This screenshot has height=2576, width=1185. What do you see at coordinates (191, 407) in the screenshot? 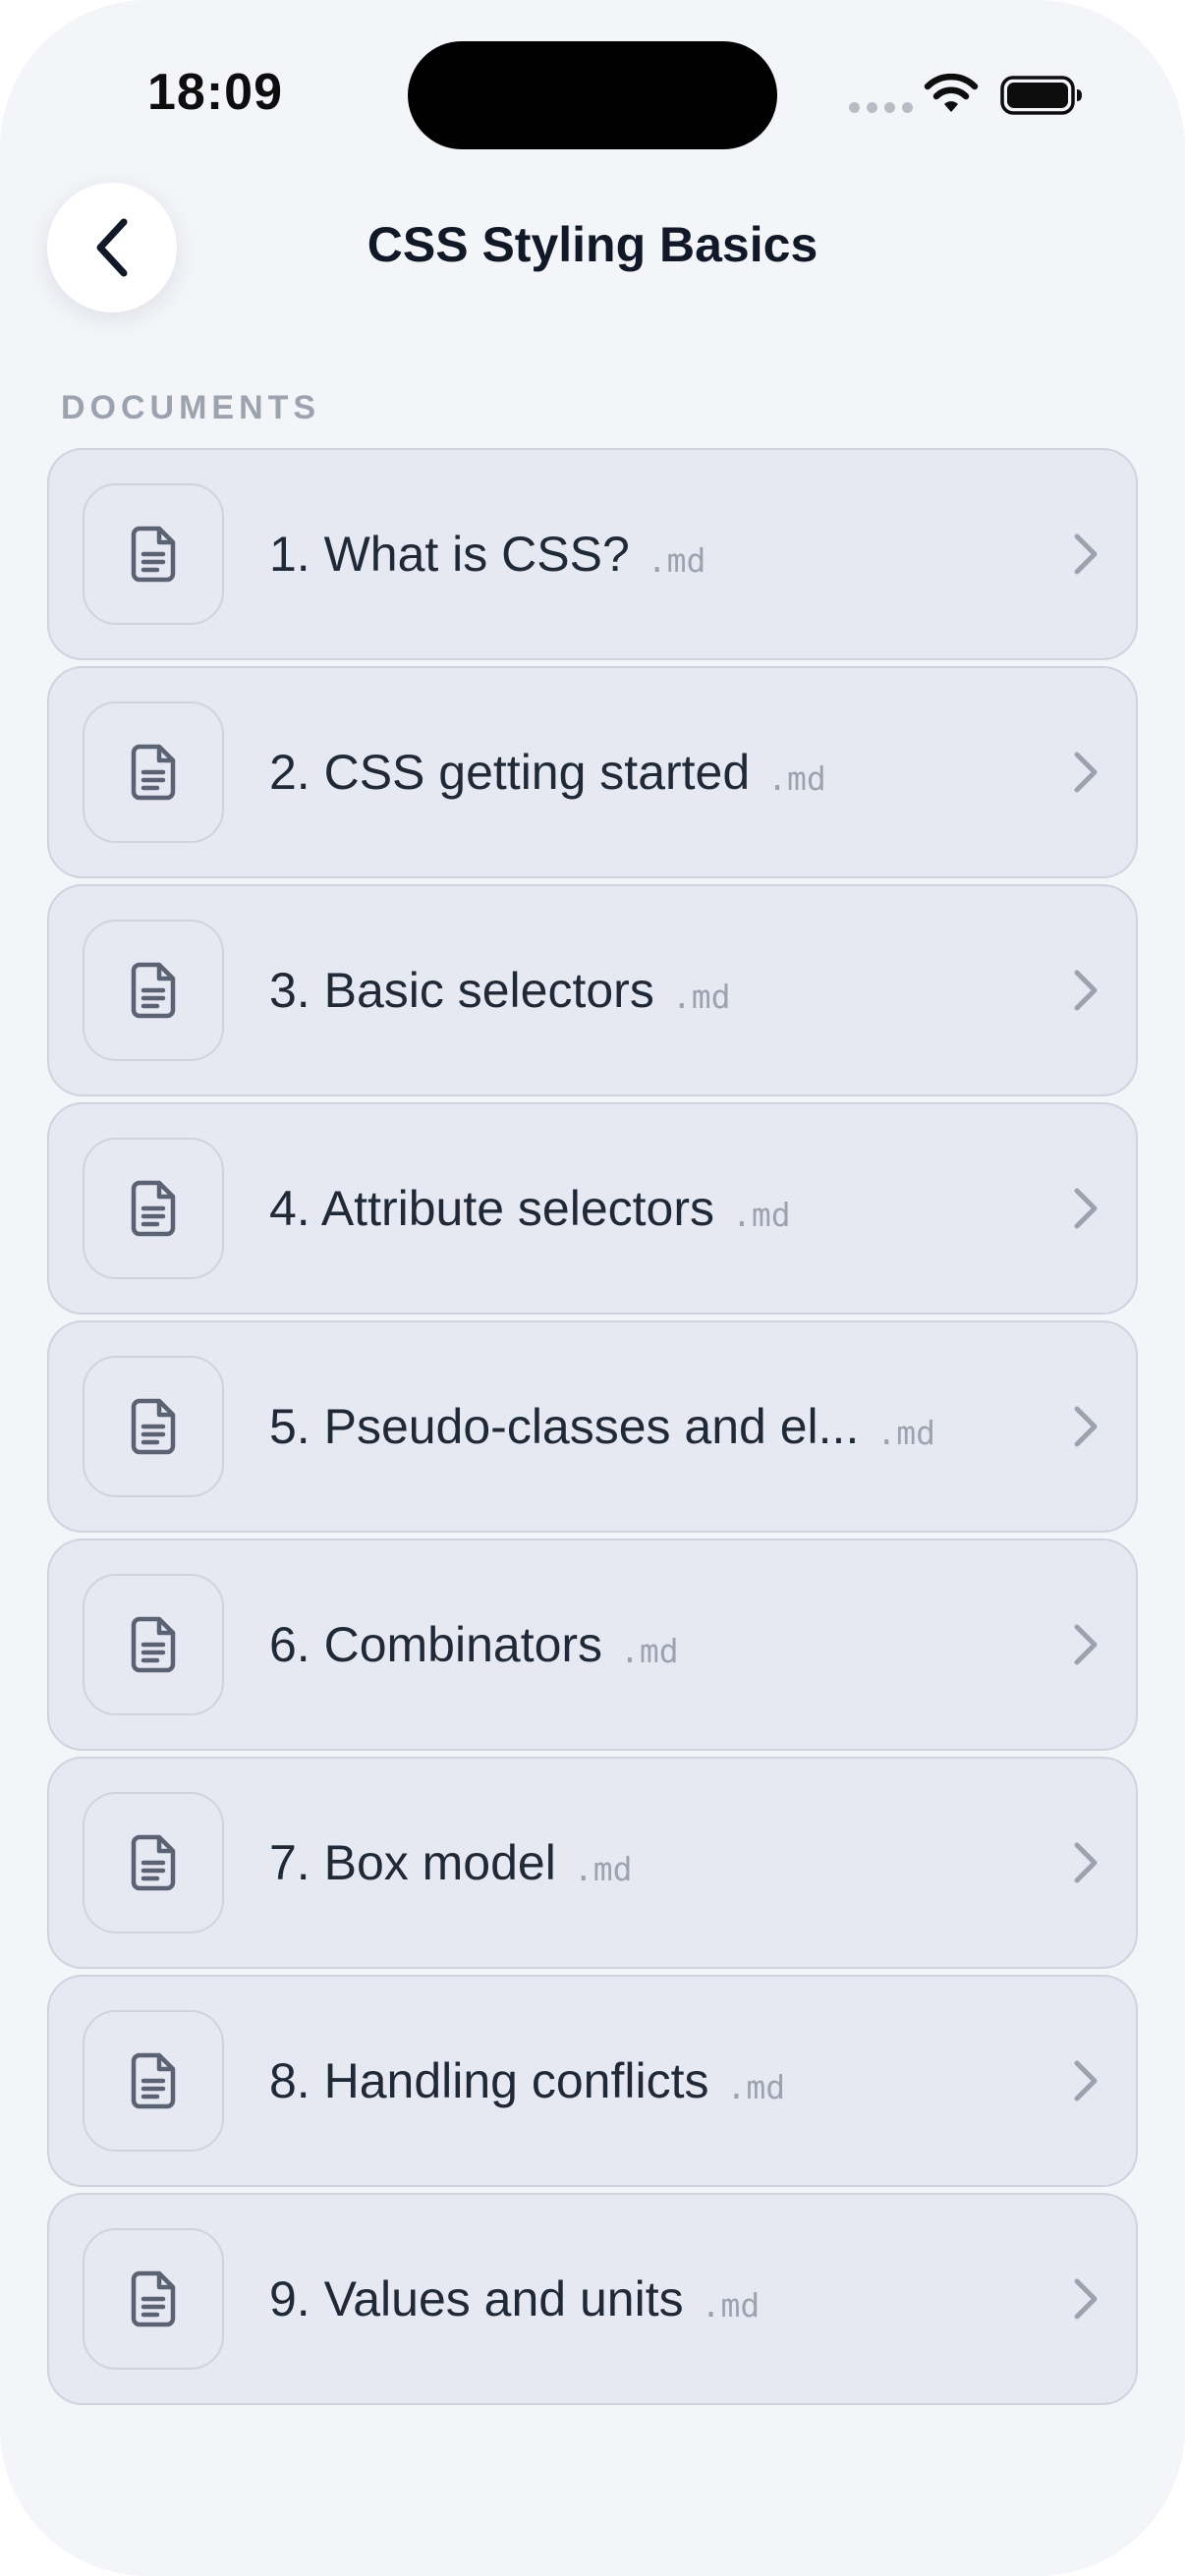
I see `section-label-documents: DOCUMENTS` at bounding box center [191, 407].